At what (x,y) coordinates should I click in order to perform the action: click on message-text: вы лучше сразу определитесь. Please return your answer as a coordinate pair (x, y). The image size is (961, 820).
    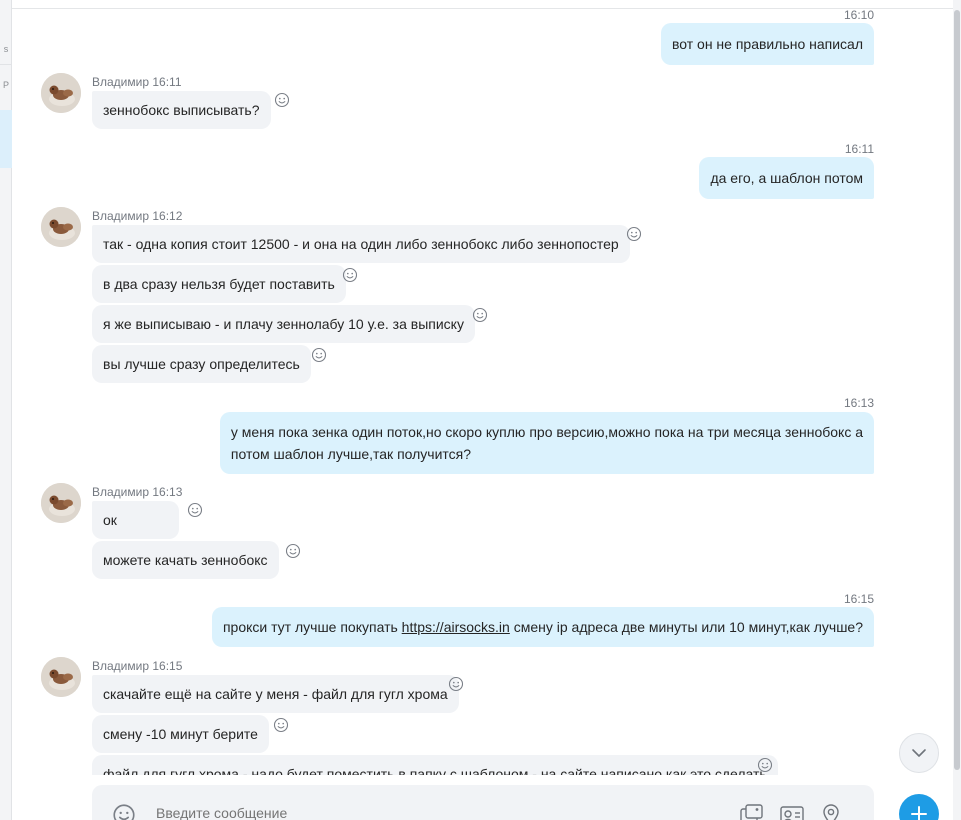
    Looking at the image, I should click on (201, 364).